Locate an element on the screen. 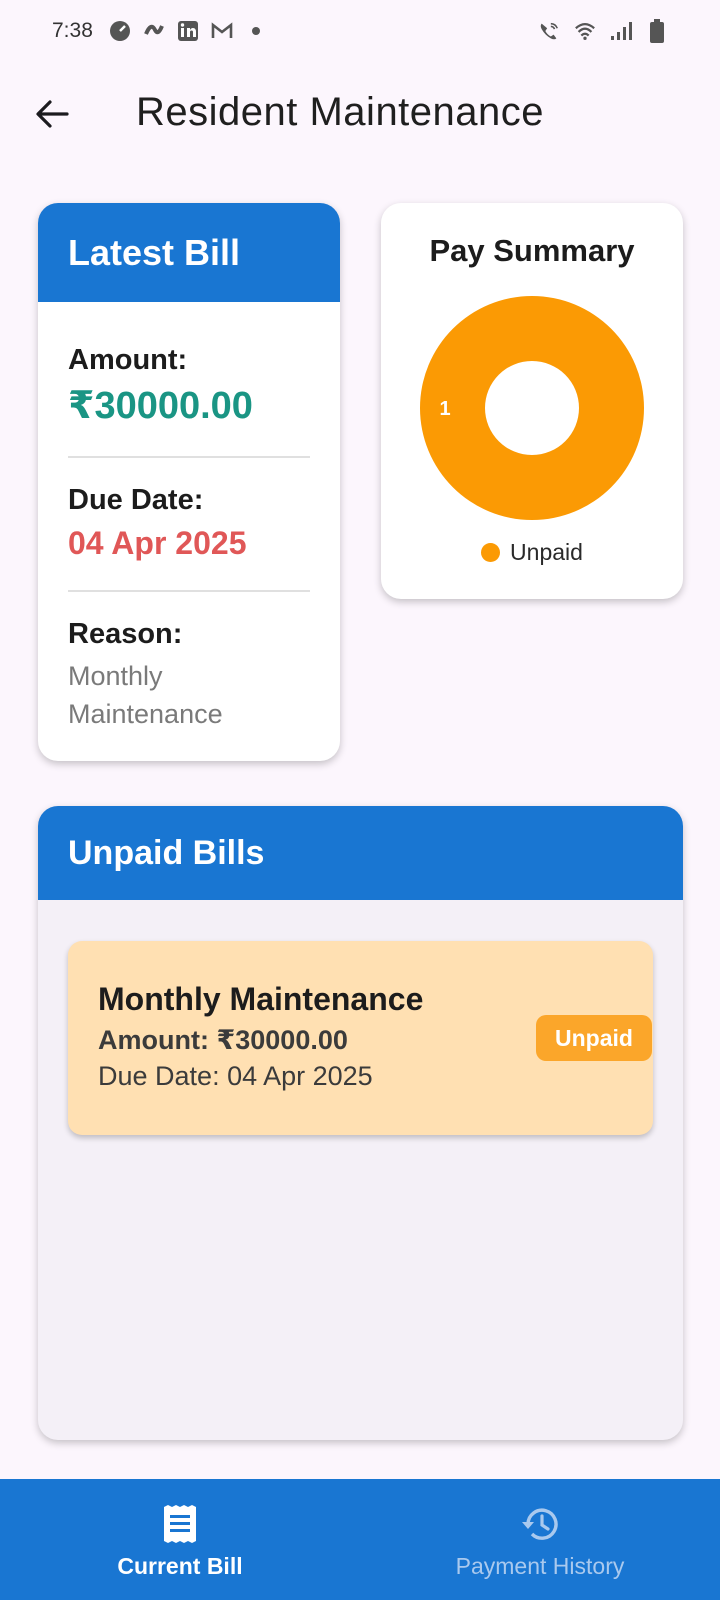 Image resolution: width=720 pixels, height=1600 pixels. arrow-left-icon is located at coordinates (52, 114).